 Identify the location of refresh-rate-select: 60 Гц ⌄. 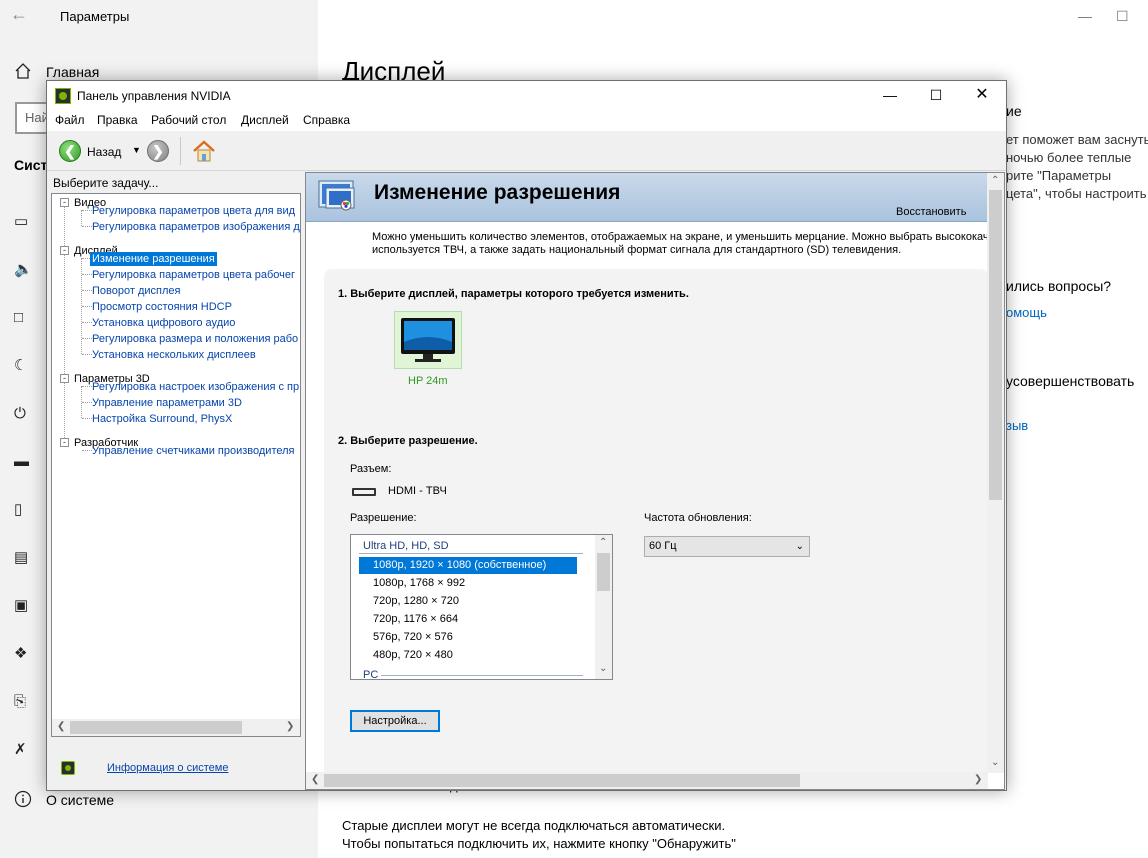
(727, 546).